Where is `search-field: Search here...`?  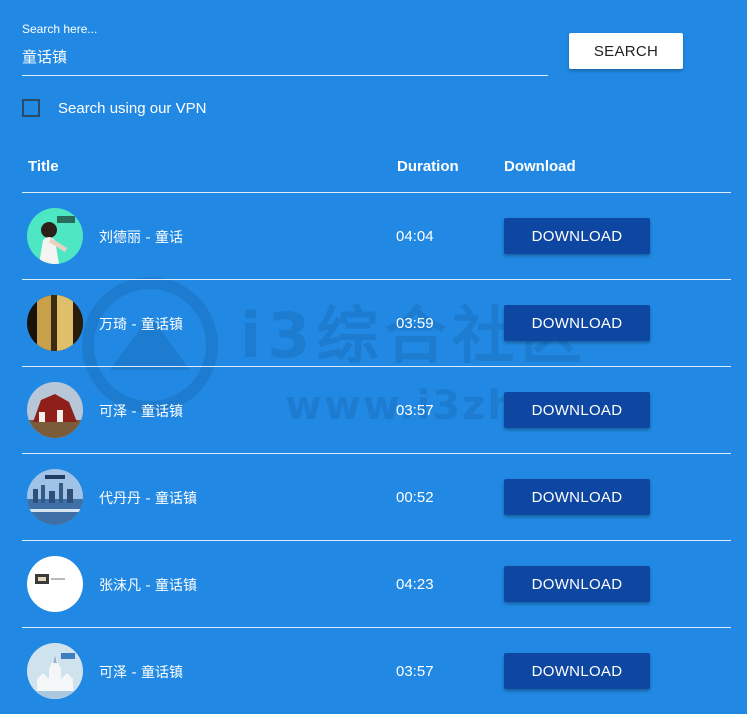
search-field: Search here... is located at coordinates (285, 48).